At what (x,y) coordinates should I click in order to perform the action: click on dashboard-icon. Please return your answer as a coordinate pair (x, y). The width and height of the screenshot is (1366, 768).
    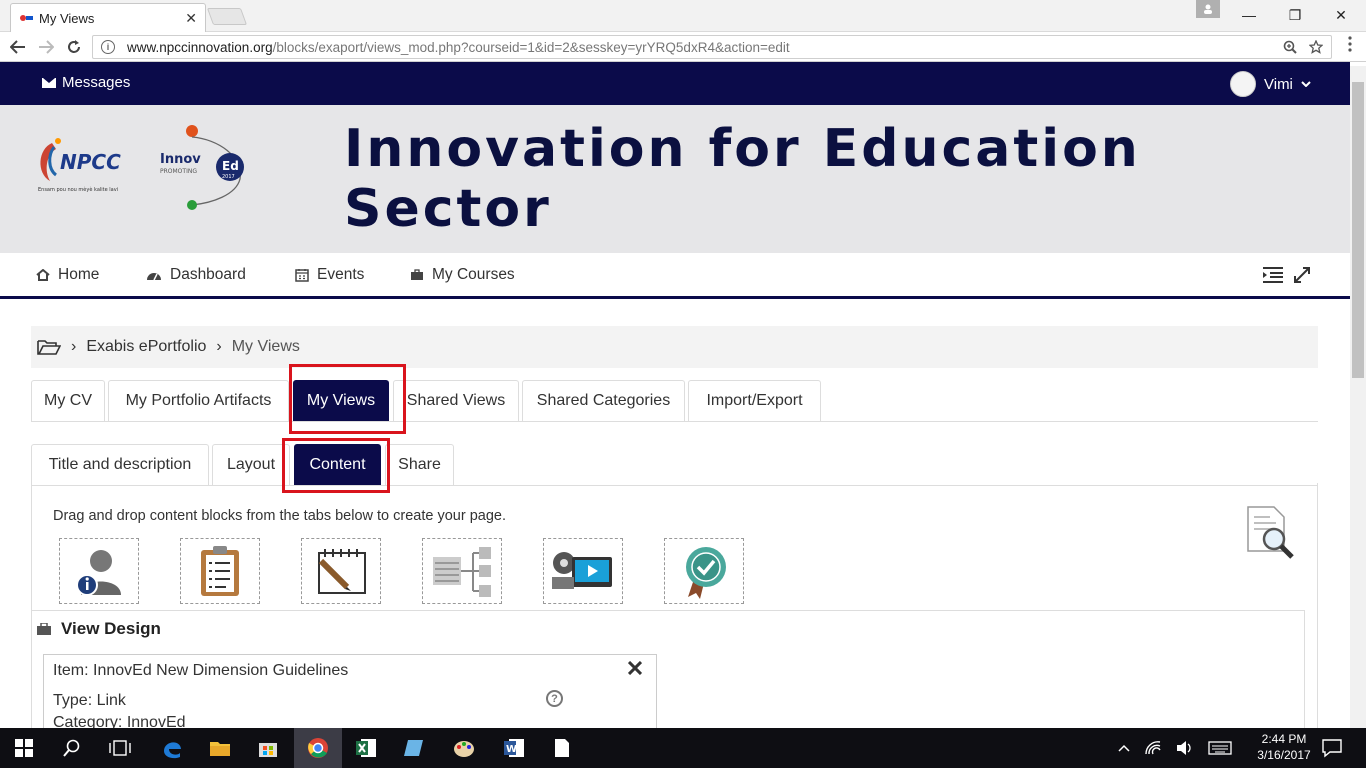
    Looking at the image, I should click on (154, 277).